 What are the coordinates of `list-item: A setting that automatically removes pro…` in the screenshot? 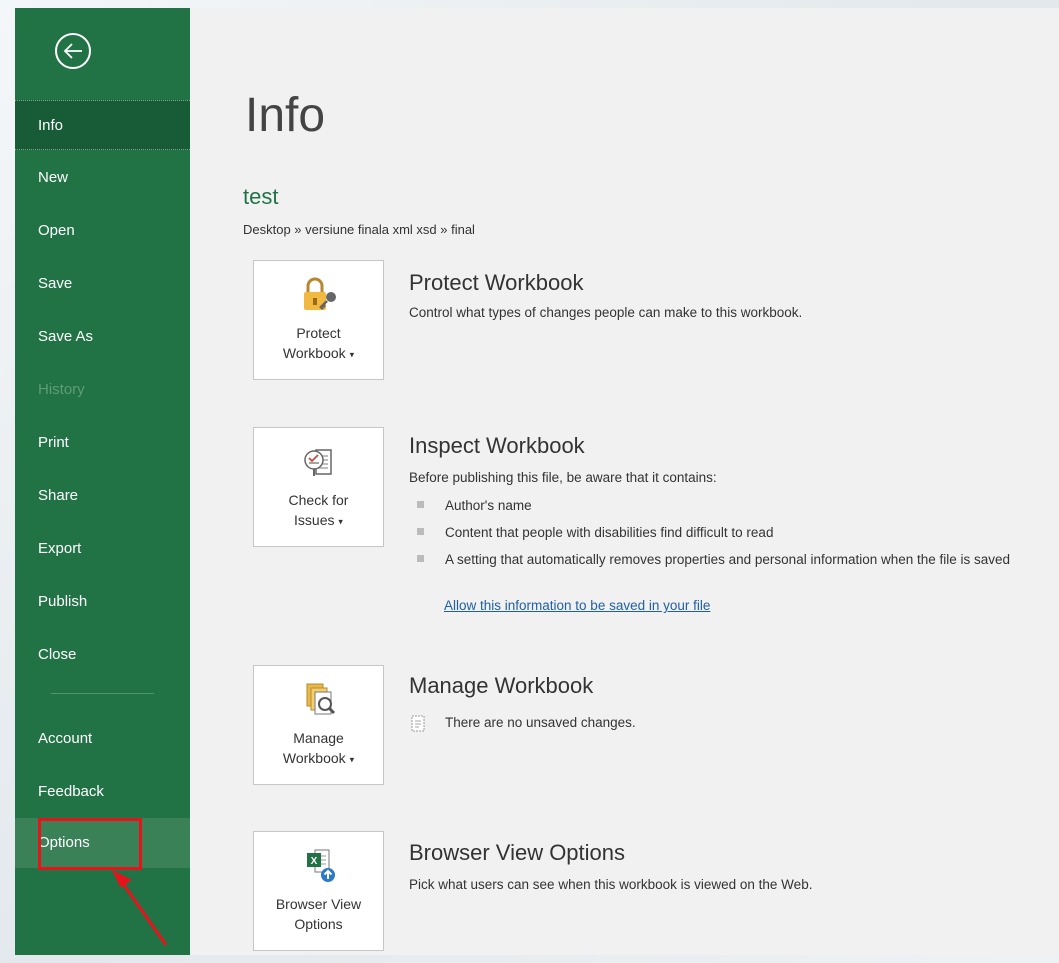 It's located at (729, 559).